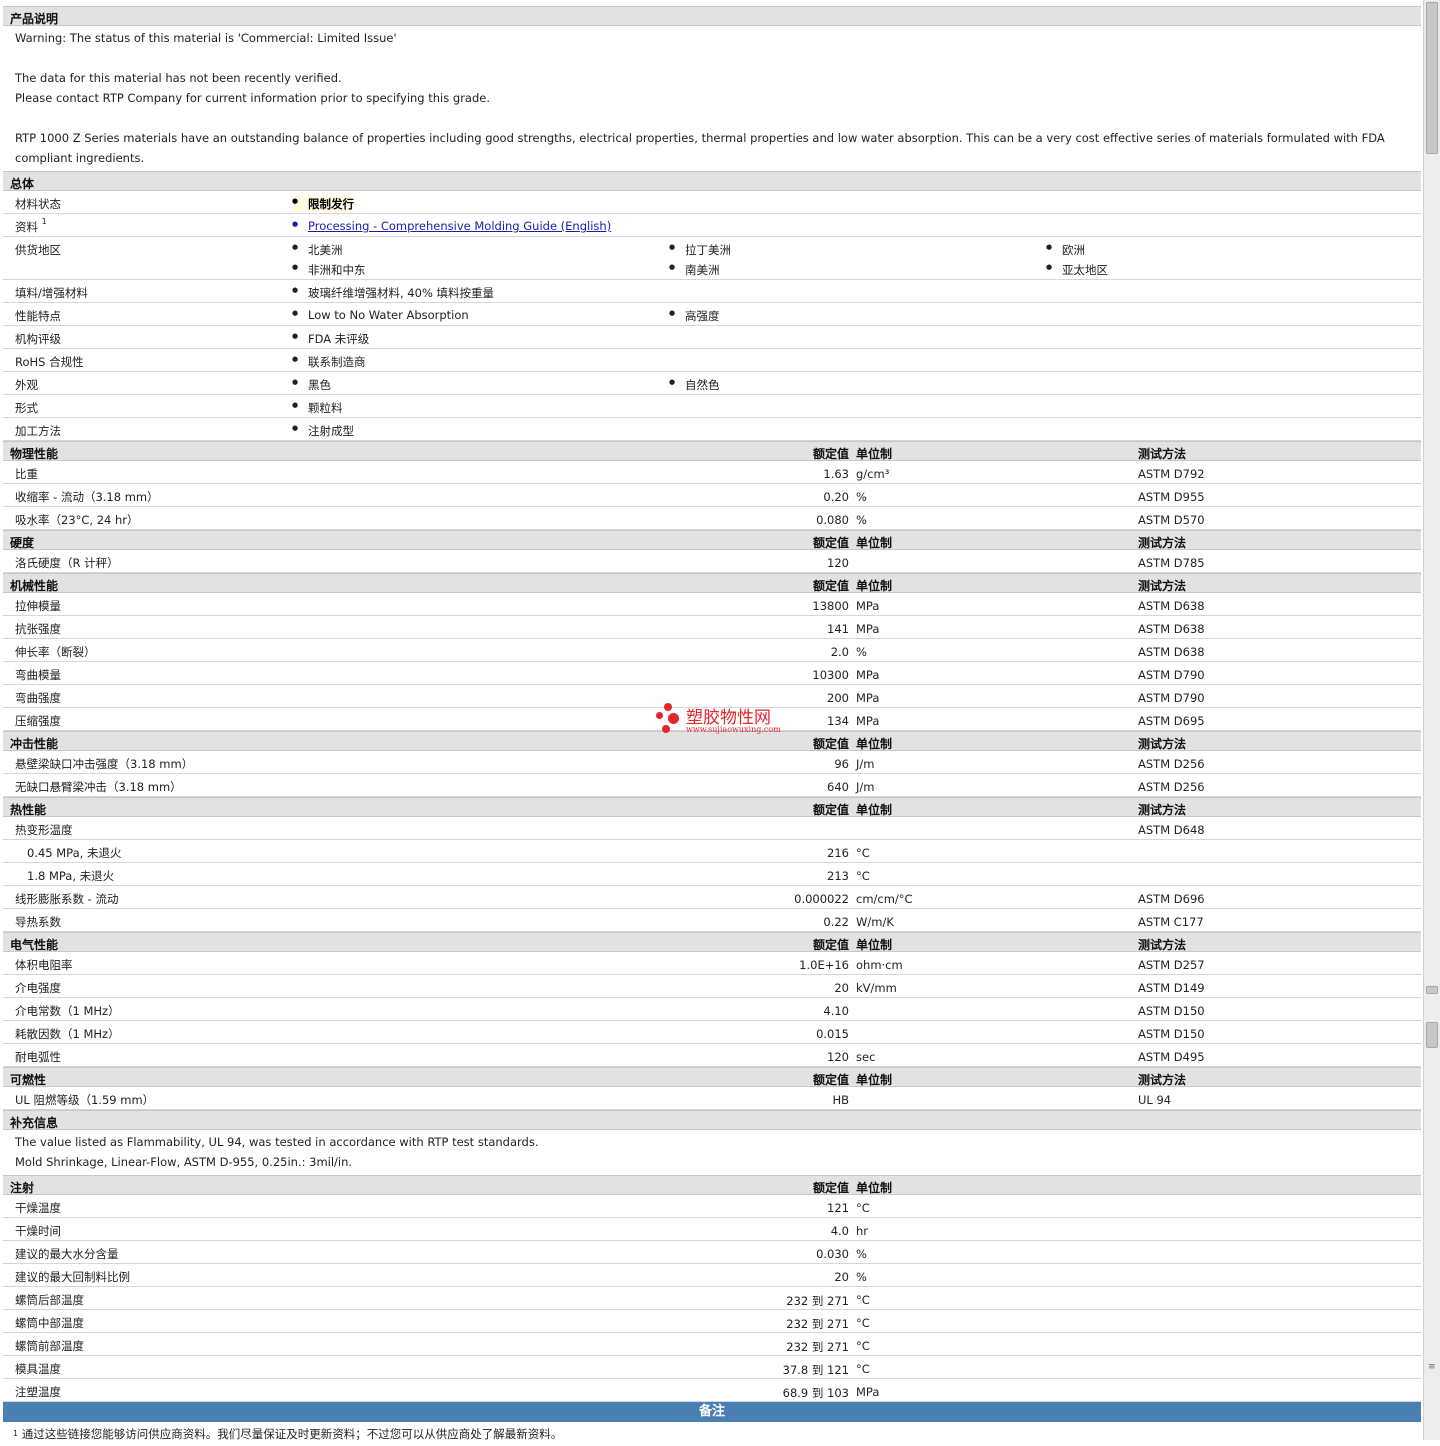  What do you see at coordinates (34, 1123) in the screenshot?
I see `section-title: 补充信息` at bounding box center [34, 1123].